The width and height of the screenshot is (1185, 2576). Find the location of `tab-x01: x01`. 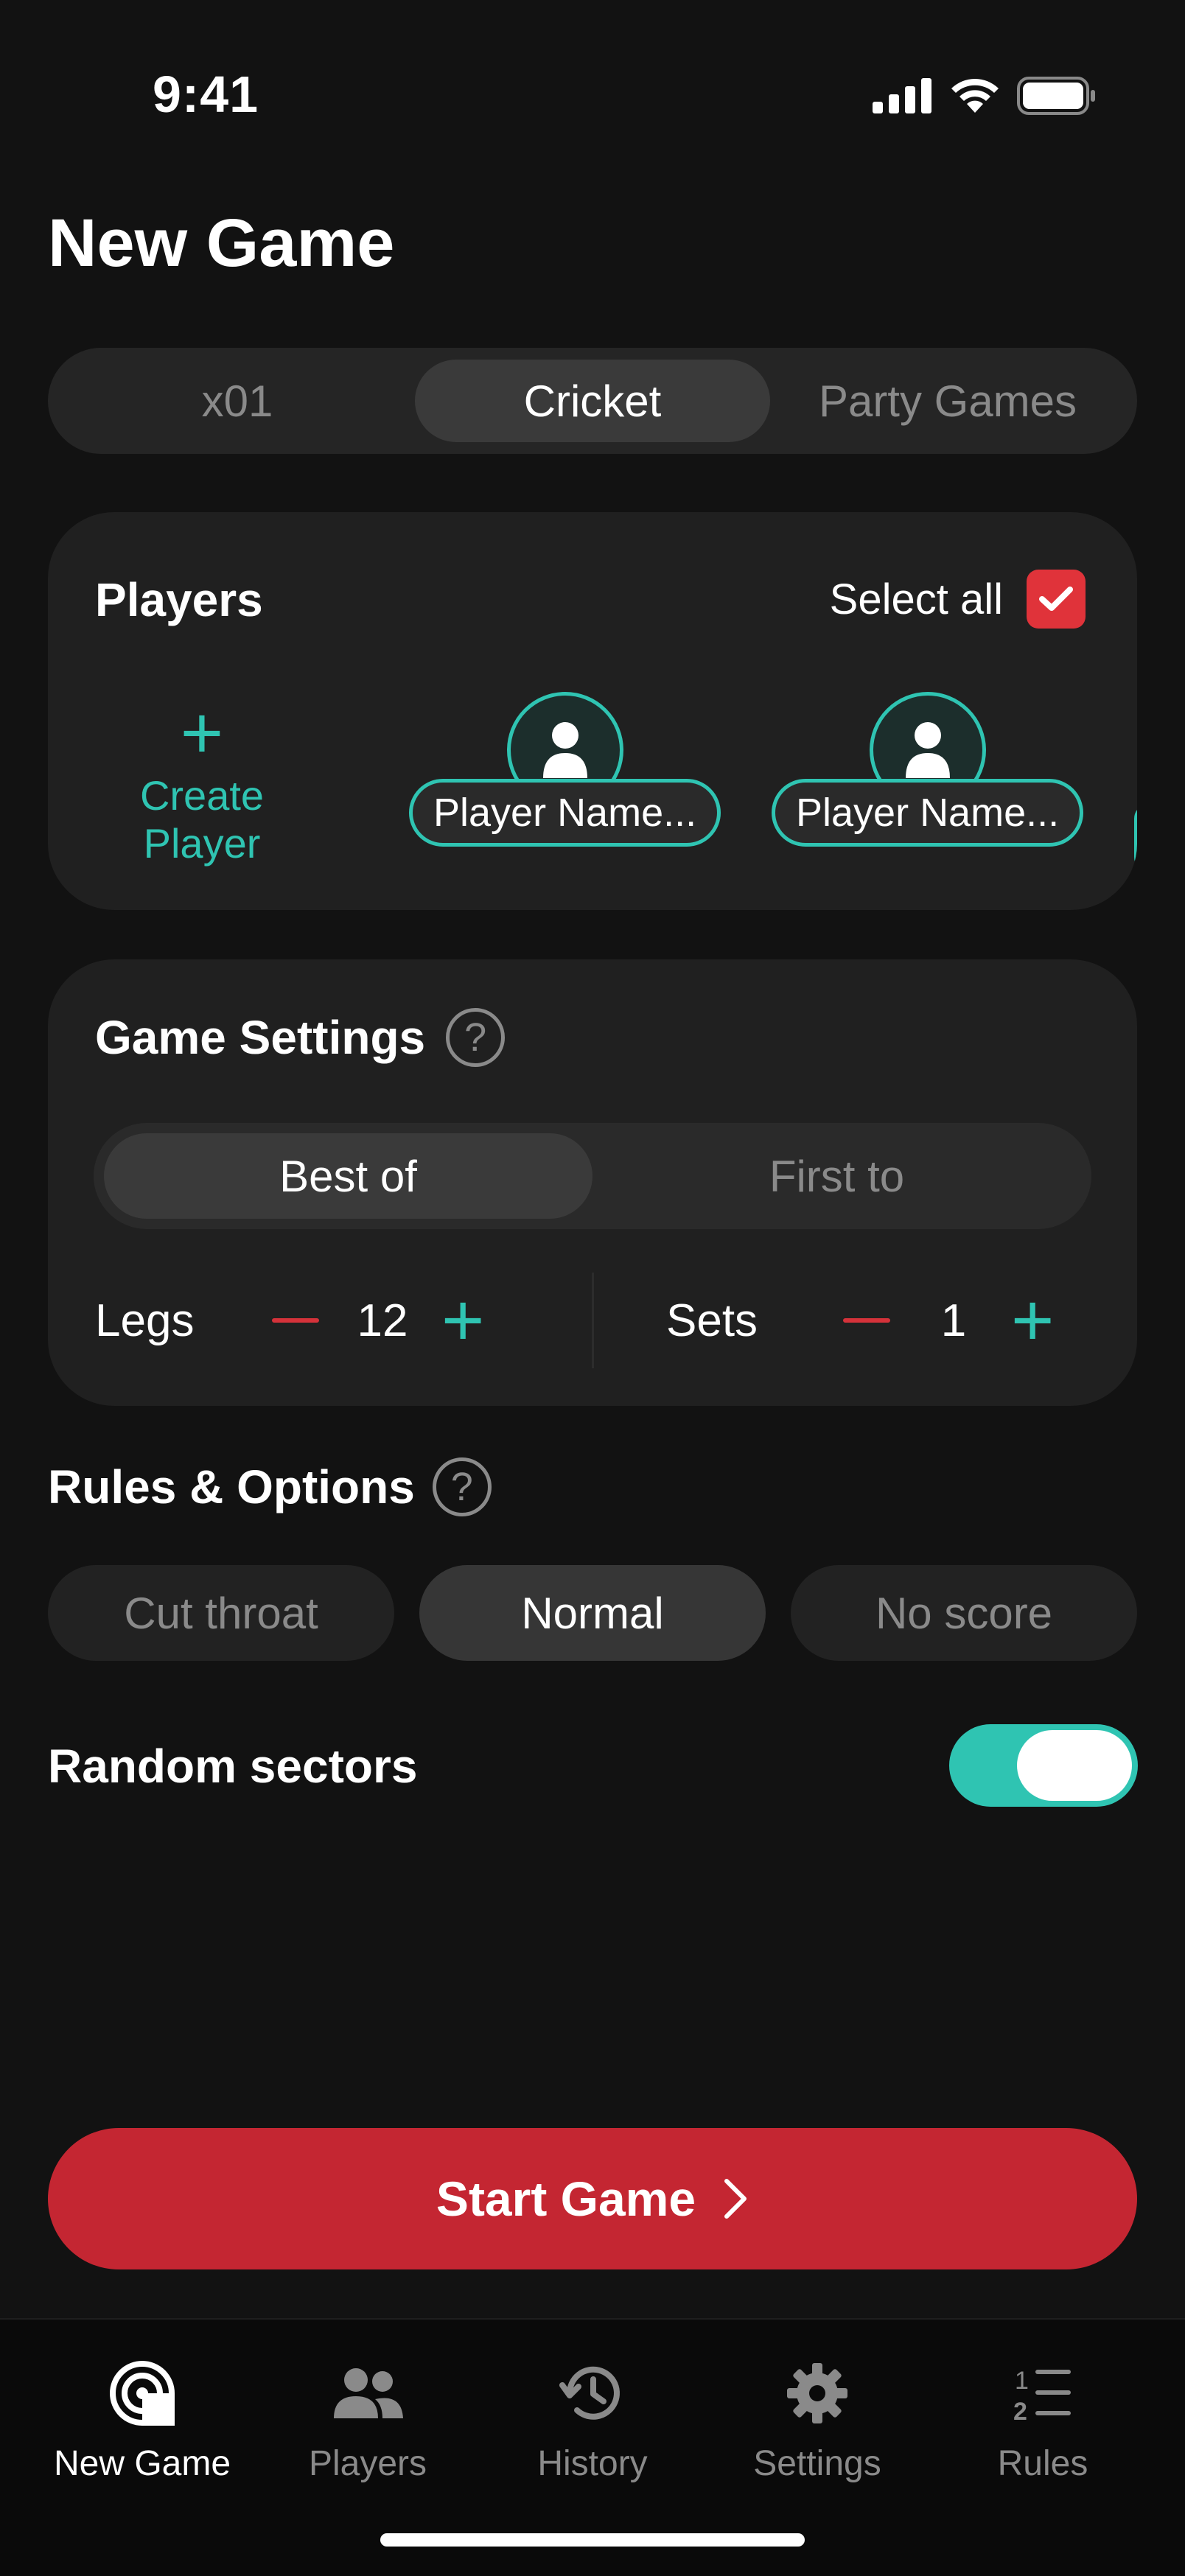

tab-x01: x01 is located at coordinates (237, 401).